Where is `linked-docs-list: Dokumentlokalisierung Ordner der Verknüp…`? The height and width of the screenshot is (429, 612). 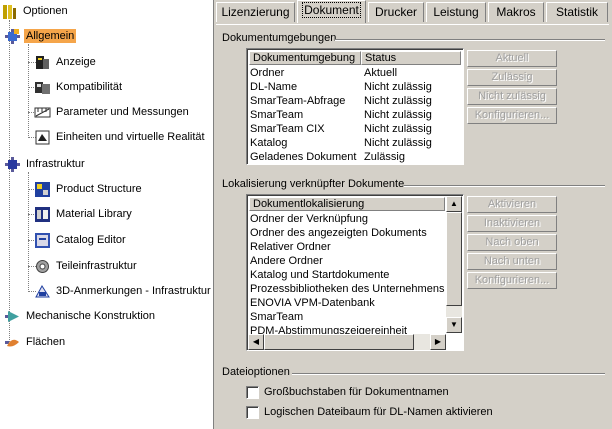
linked-docs-list: Dokumentlokalisierung Ordner der Verknüp… is located at coordinates (355, 272).